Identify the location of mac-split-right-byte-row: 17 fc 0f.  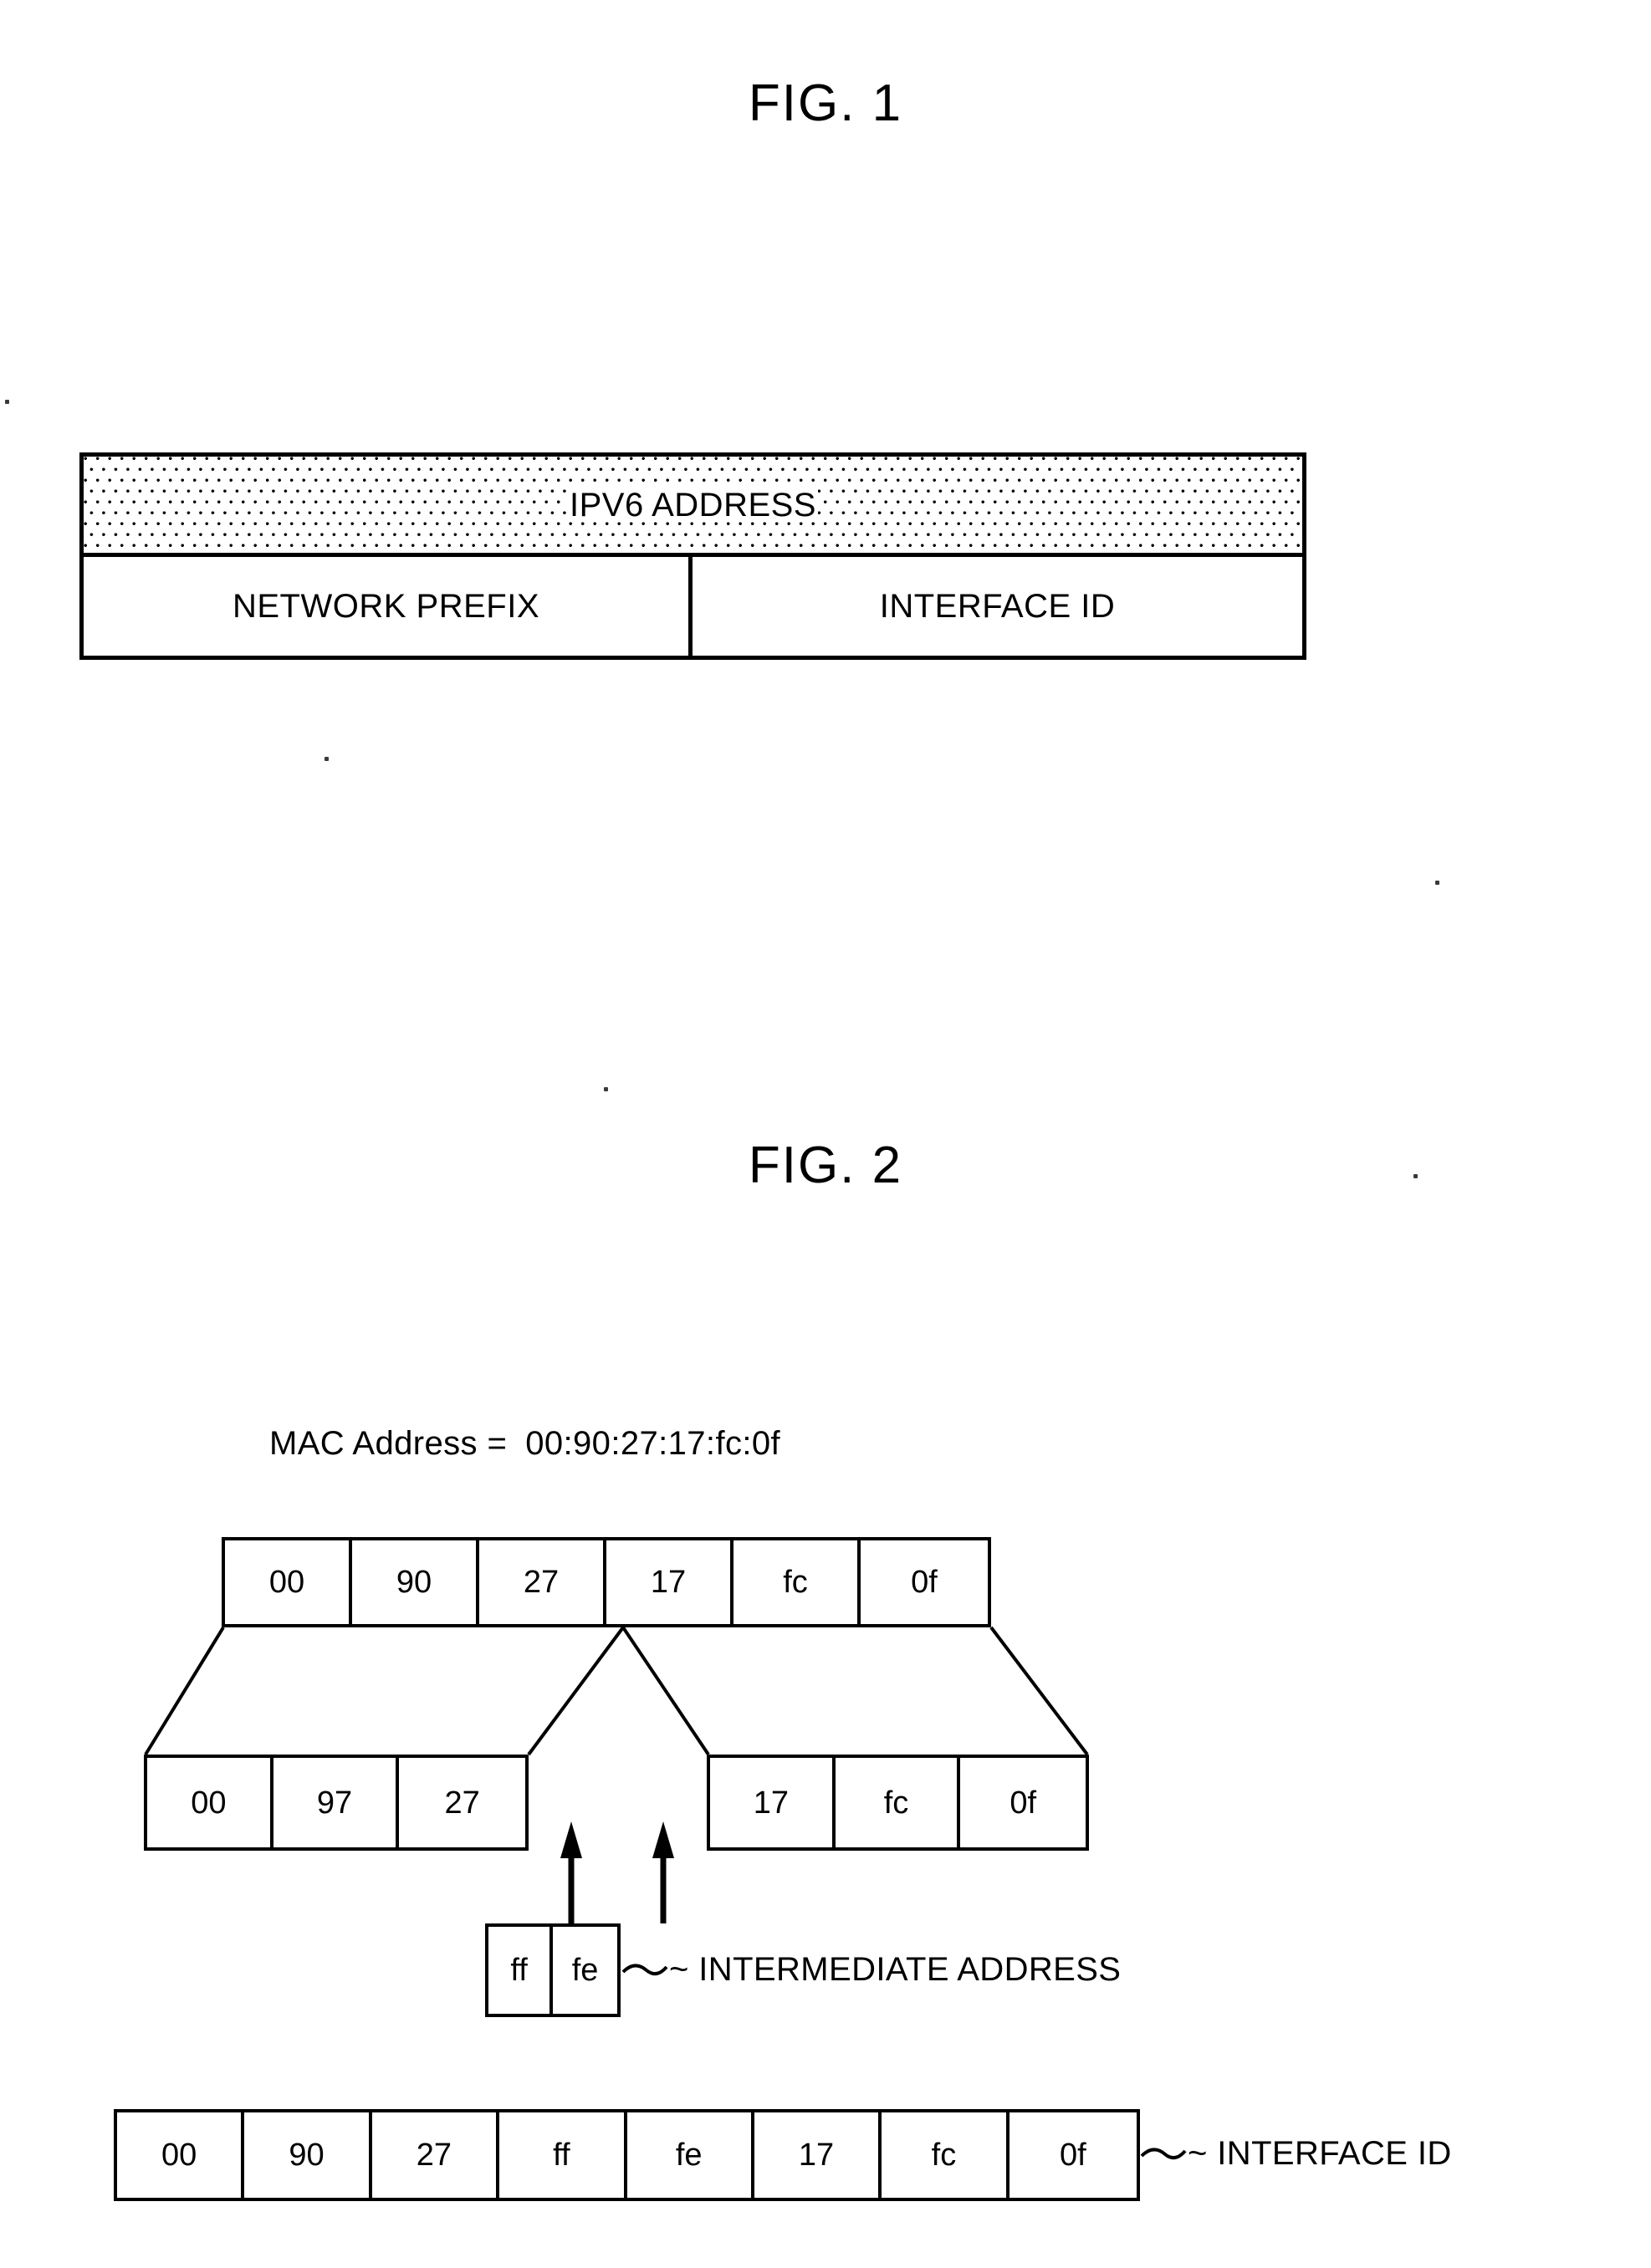
(898, 1803).